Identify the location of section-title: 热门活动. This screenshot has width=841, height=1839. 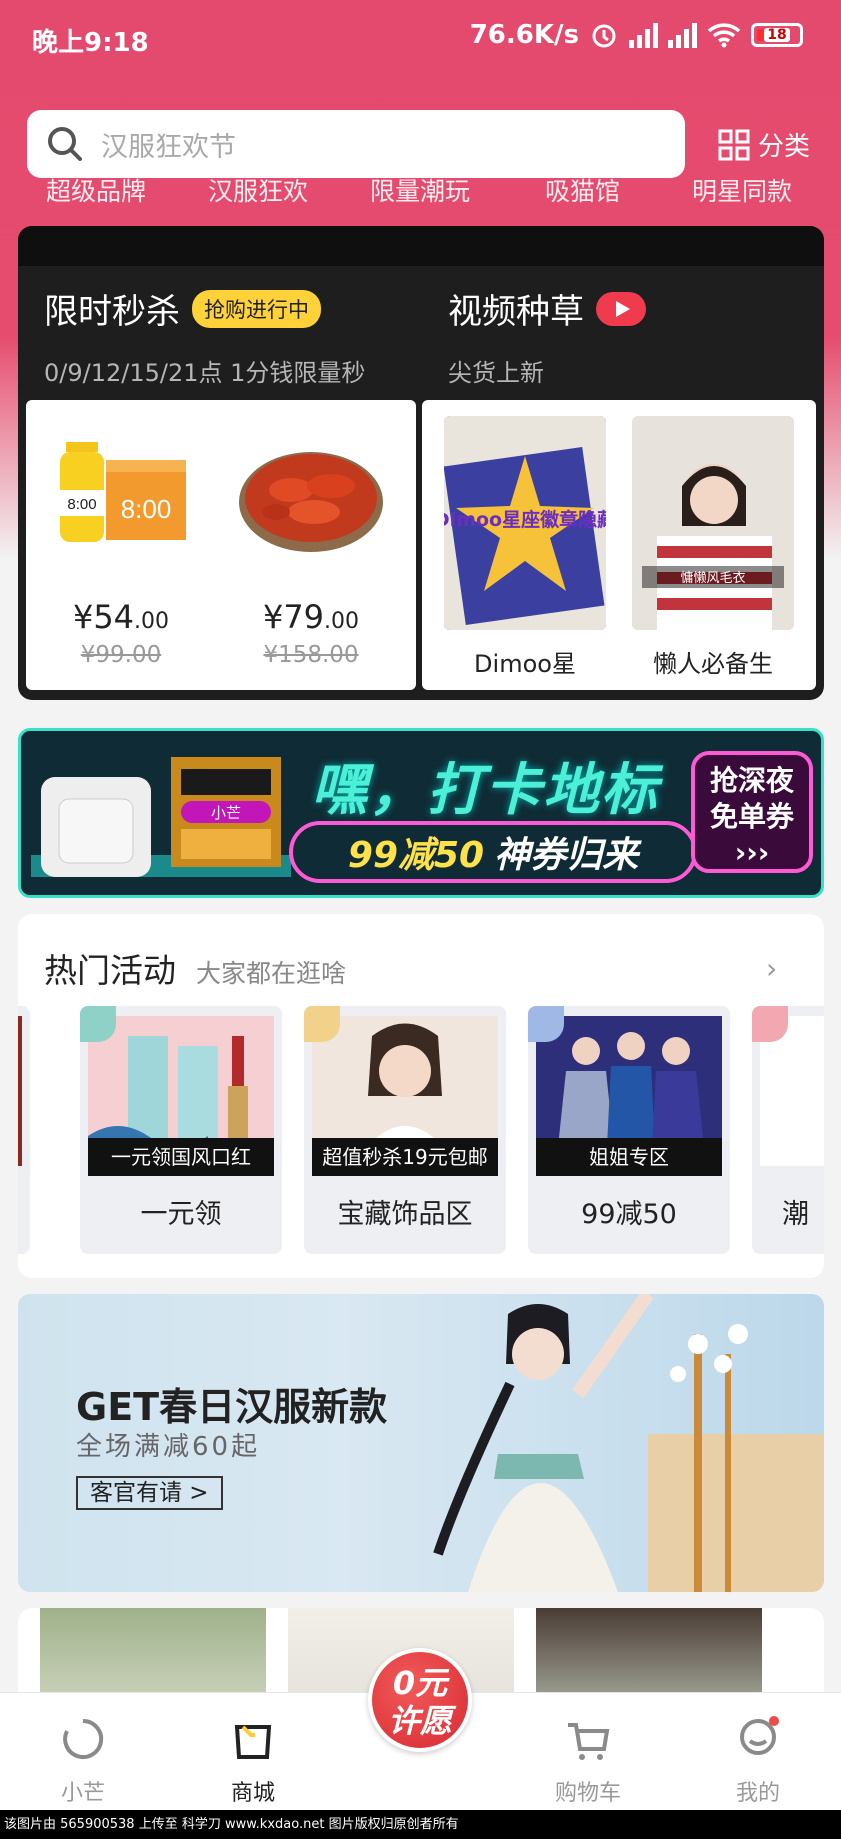
(110, 970).